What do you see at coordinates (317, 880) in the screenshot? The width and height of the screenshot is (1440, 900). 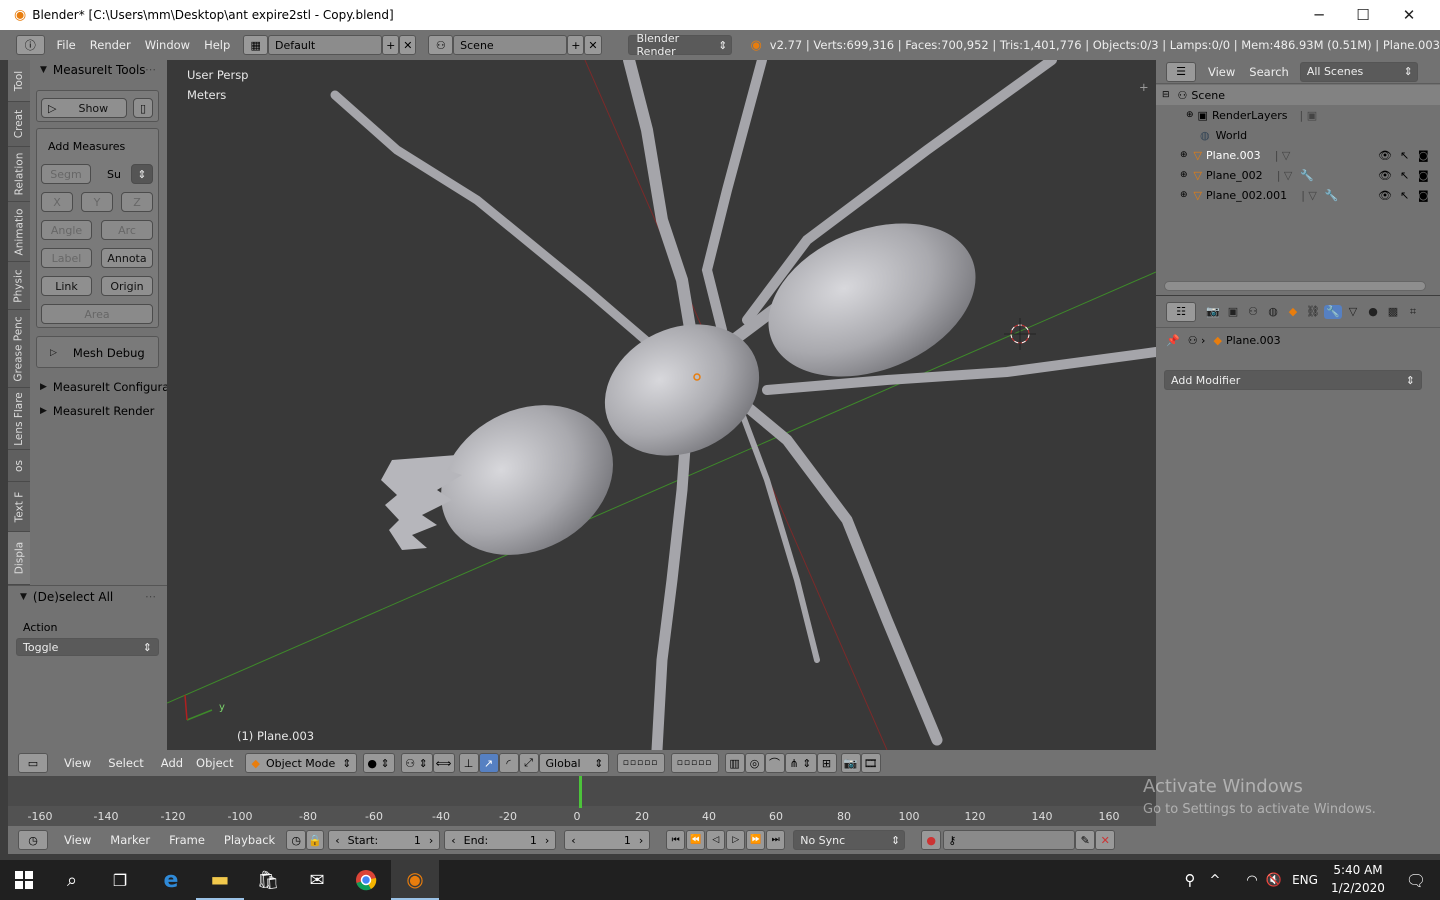 I see `mail-icon: ✉` at bounding box center [317, 880].